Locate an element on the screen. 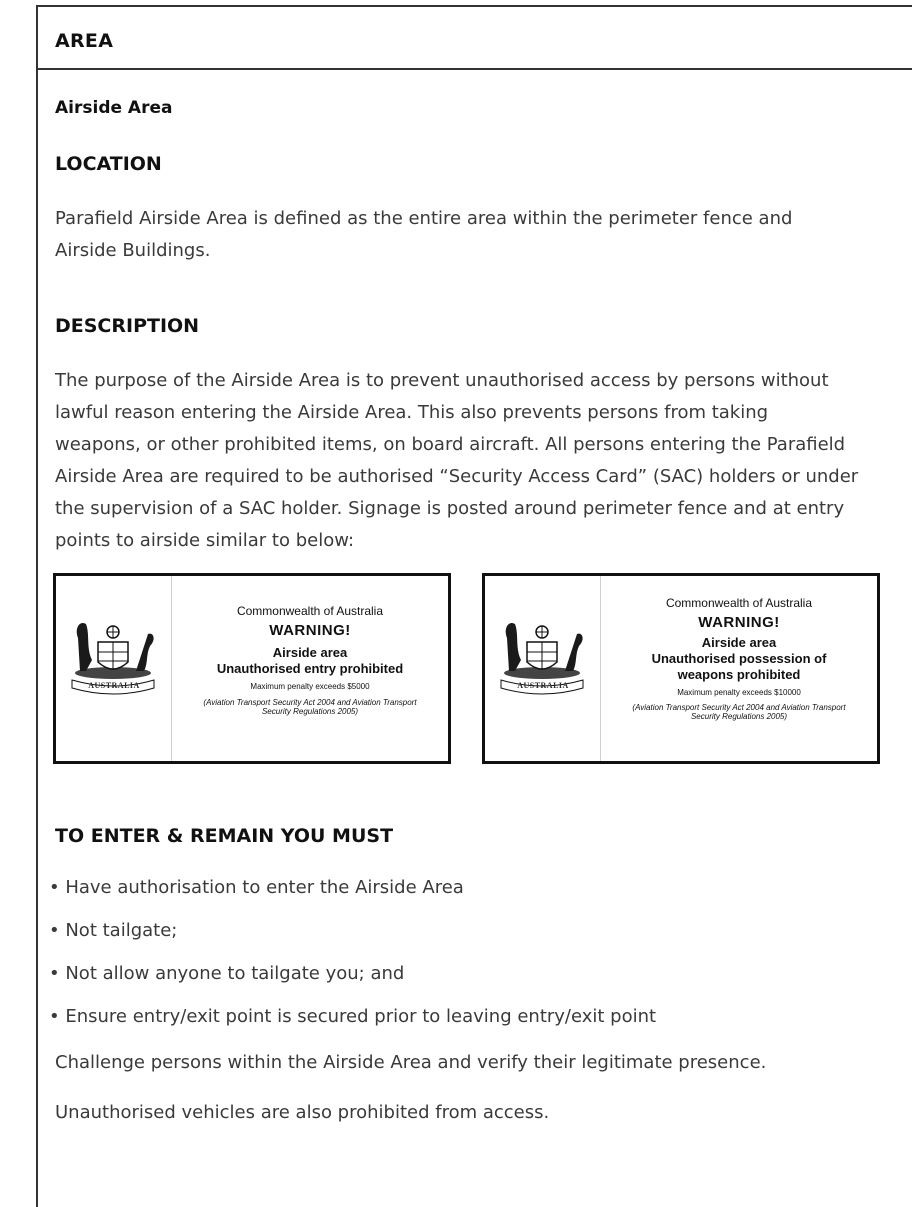  description-heading: DESCRIPTION is located at coordinates (127, 326).